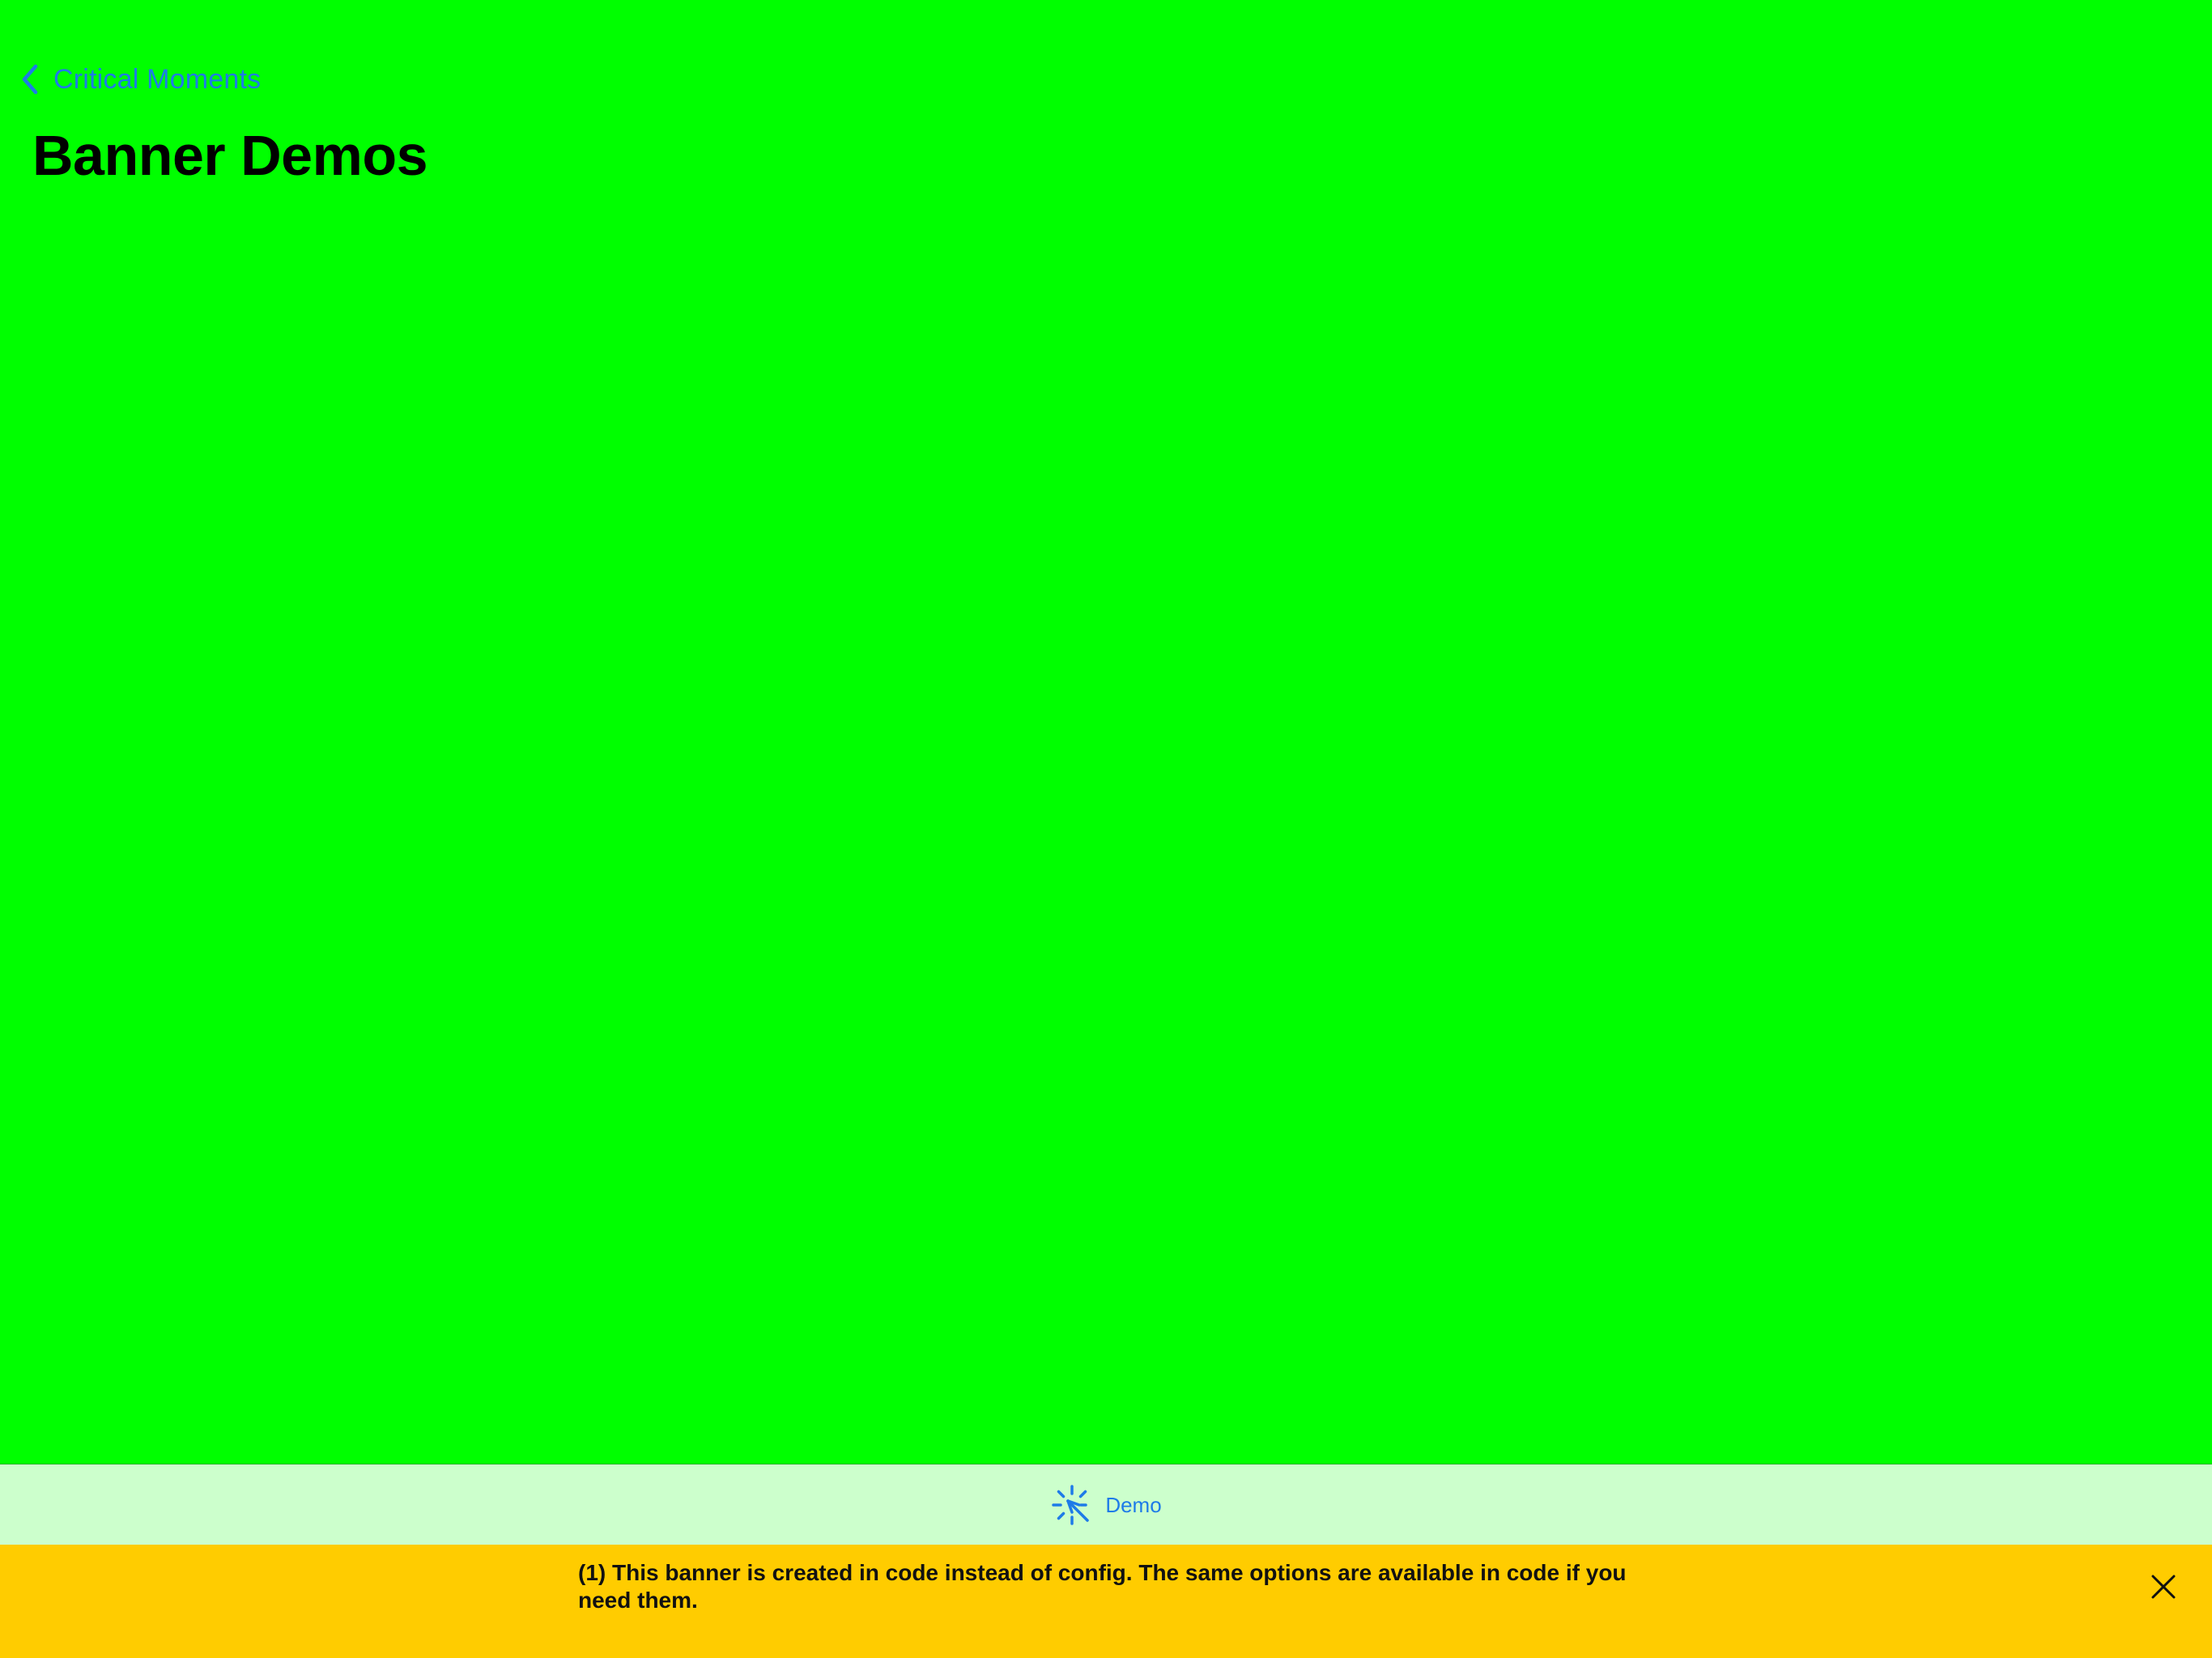 Image resolution: width=2212 pixels, height=1658 pixels. I want to click on tab-demo: Demo, so click(1106, 1505).